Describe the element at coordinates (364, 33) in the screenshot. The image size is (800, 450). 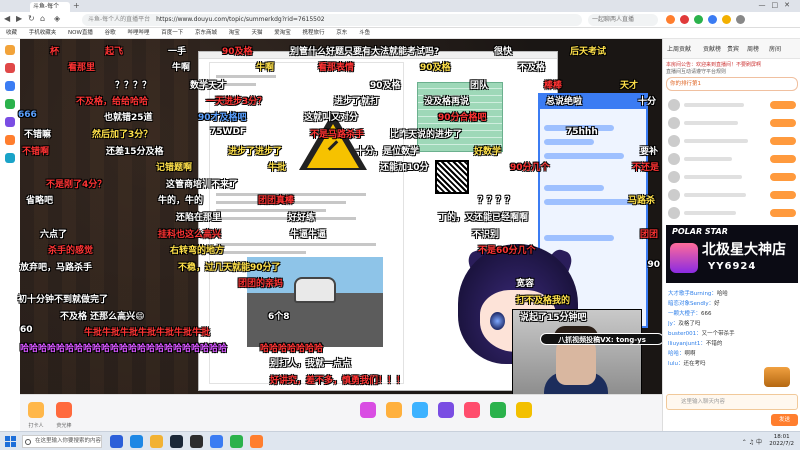
I see `bookmark-item: 斗鱼` at that location.